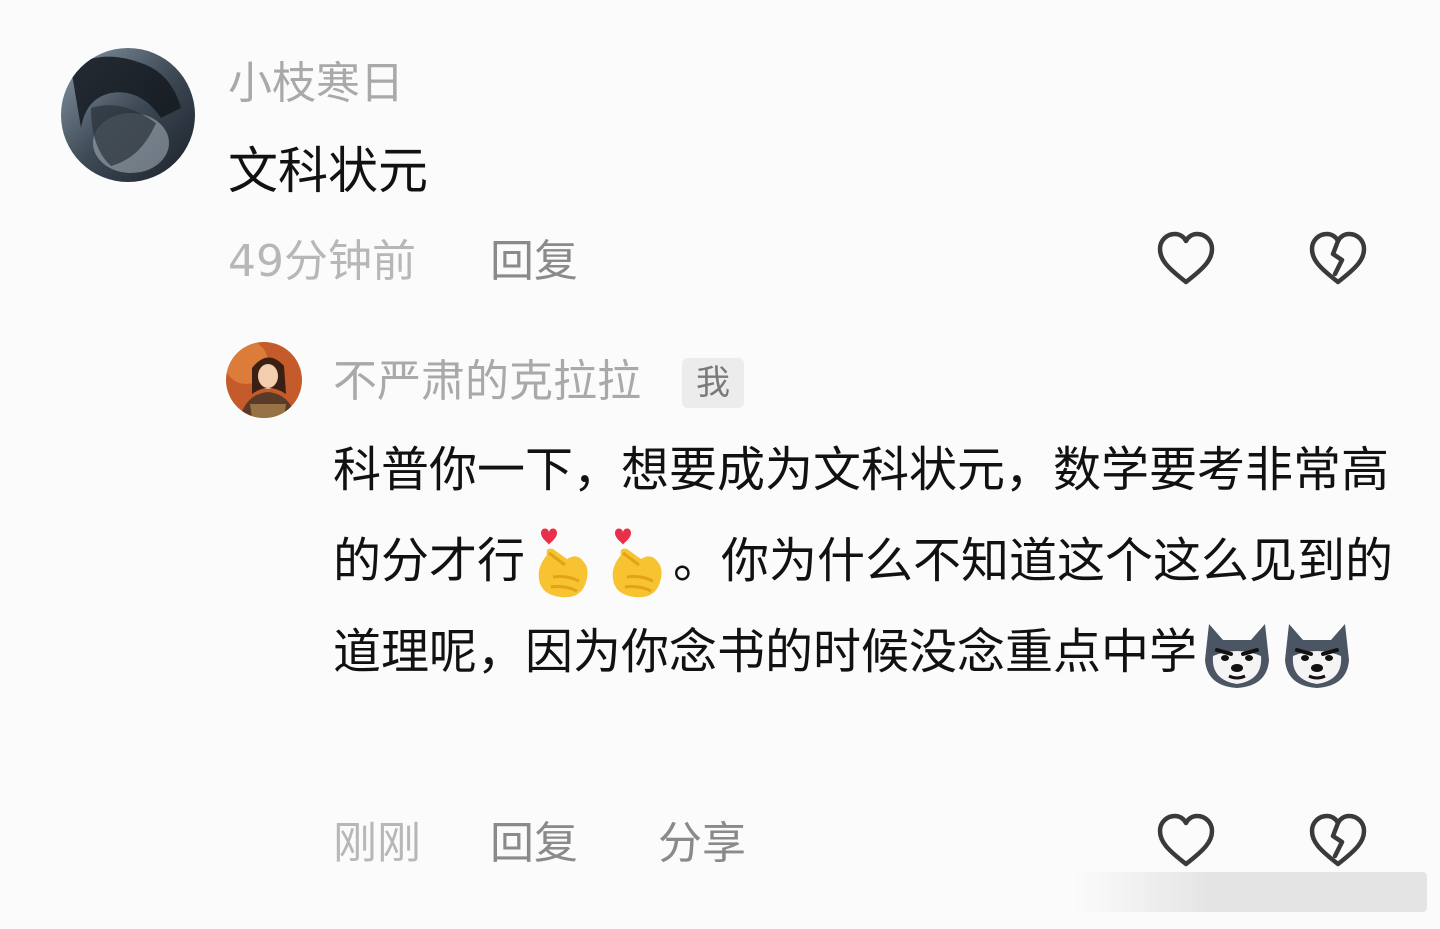 The height and width of the screenshot is (929, 1440). I want to click on share-button: 分享, so click(702, 844).